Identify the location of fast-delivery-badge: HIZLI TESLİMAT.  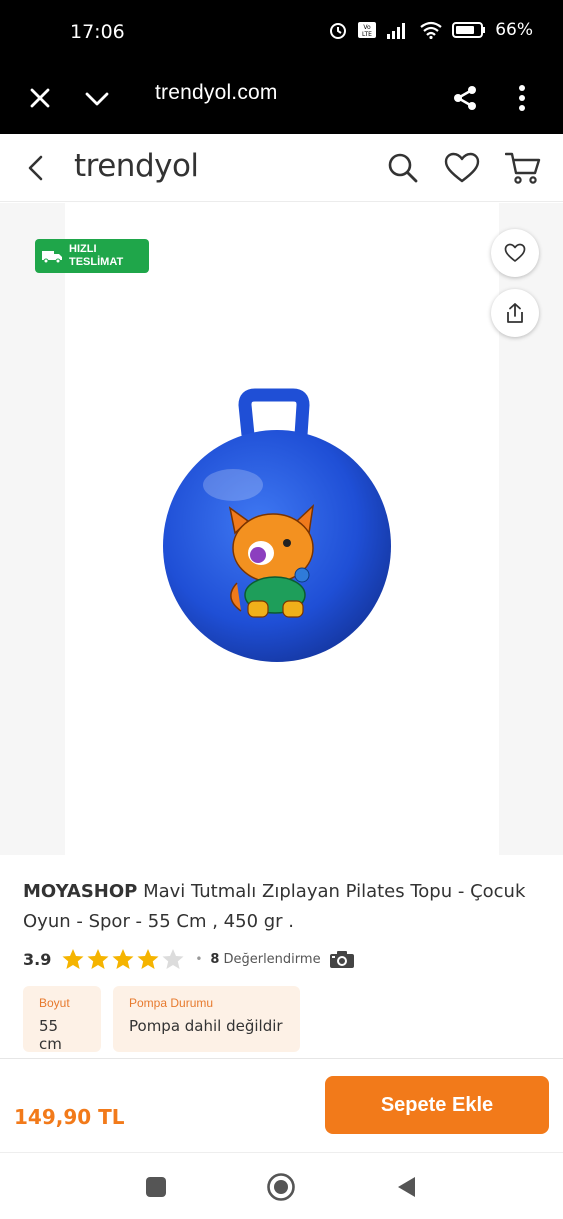
(92, 256).